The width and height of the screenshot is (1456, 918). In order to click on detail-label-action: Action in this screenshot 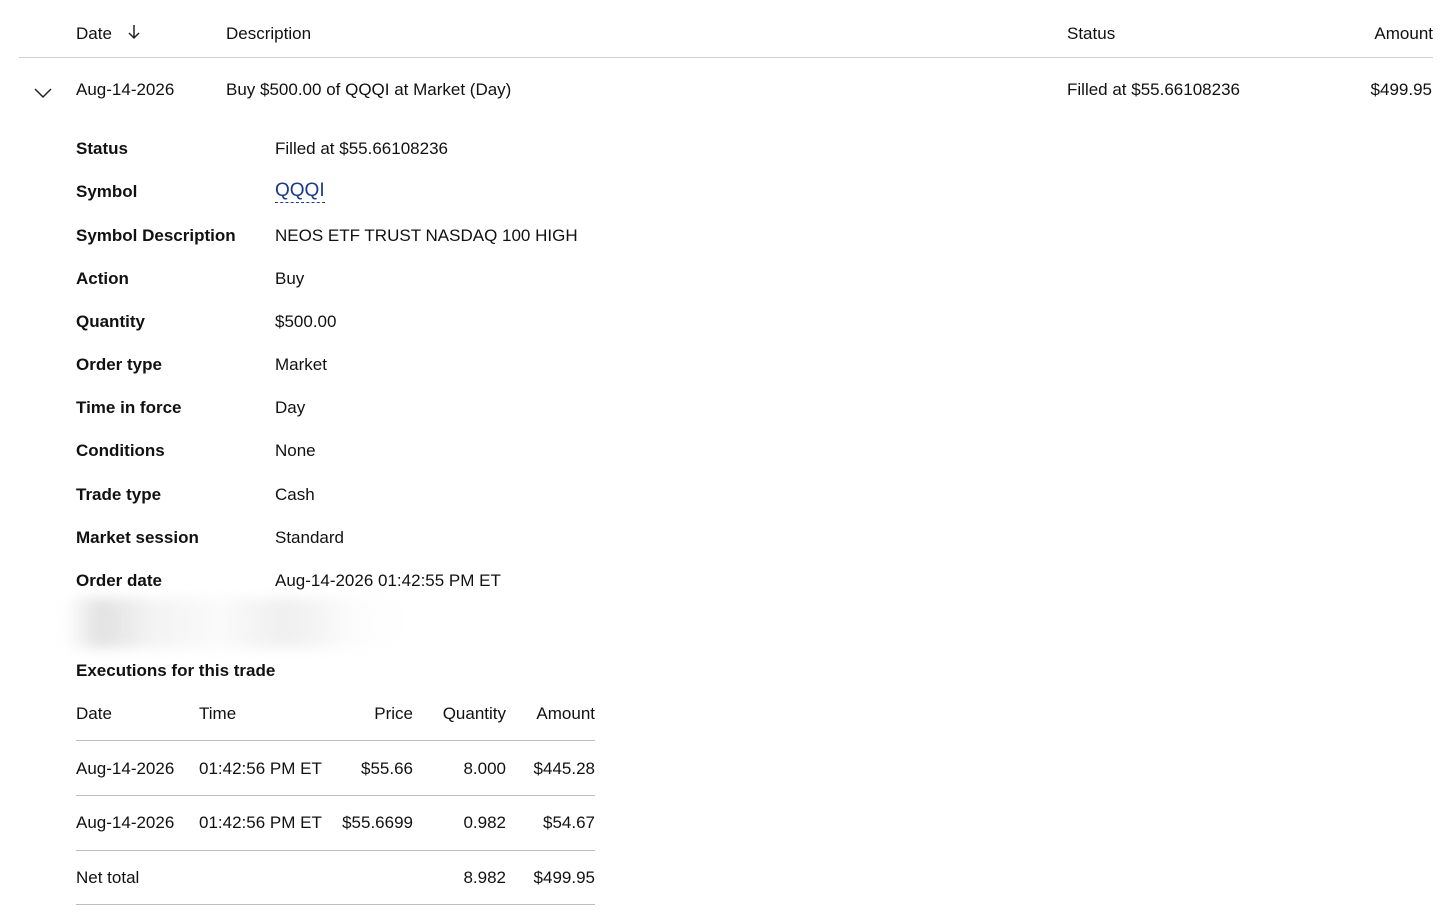, I will do `click(102, 278)`.